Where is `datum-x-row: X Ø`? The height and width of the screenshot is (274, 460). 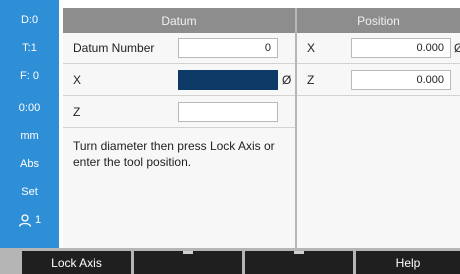 datum-x-row: X Ø is located at coordinates (179, 80).